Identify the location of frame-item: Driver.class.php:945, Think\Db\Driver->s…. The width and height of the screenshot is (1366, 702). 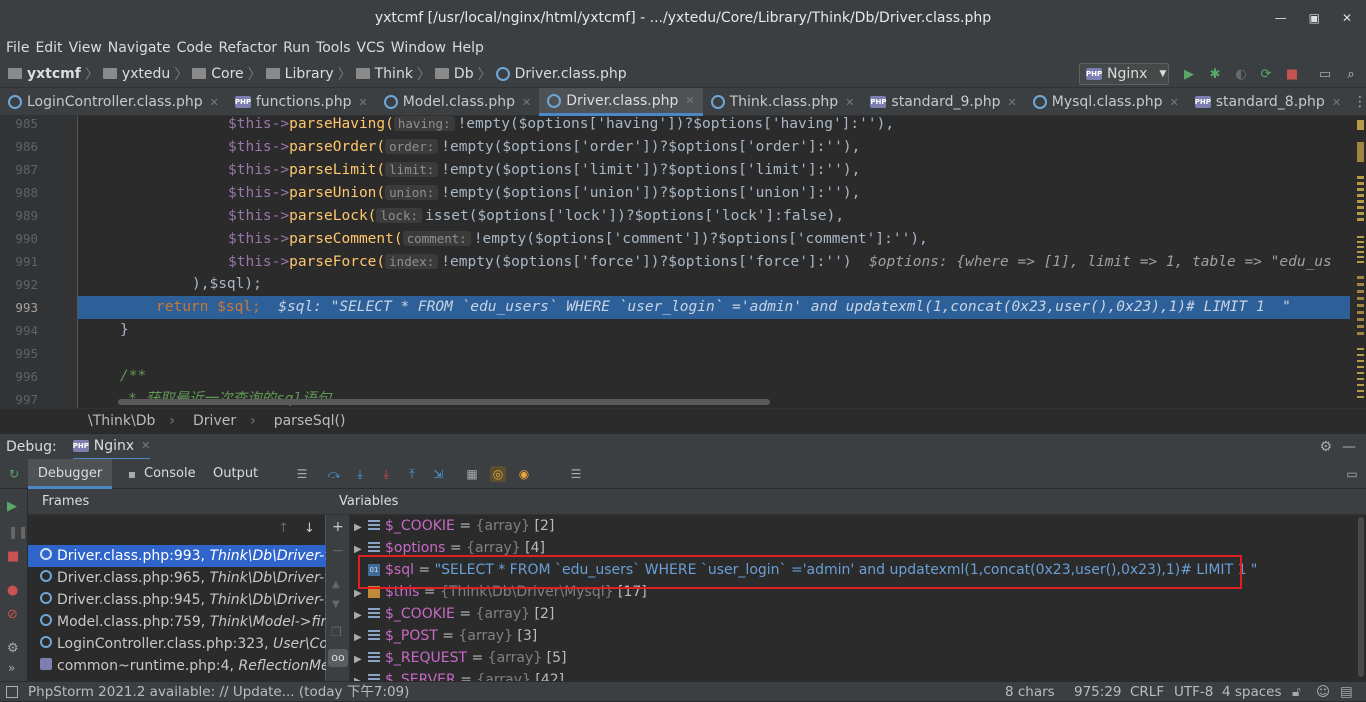
(177, 600).